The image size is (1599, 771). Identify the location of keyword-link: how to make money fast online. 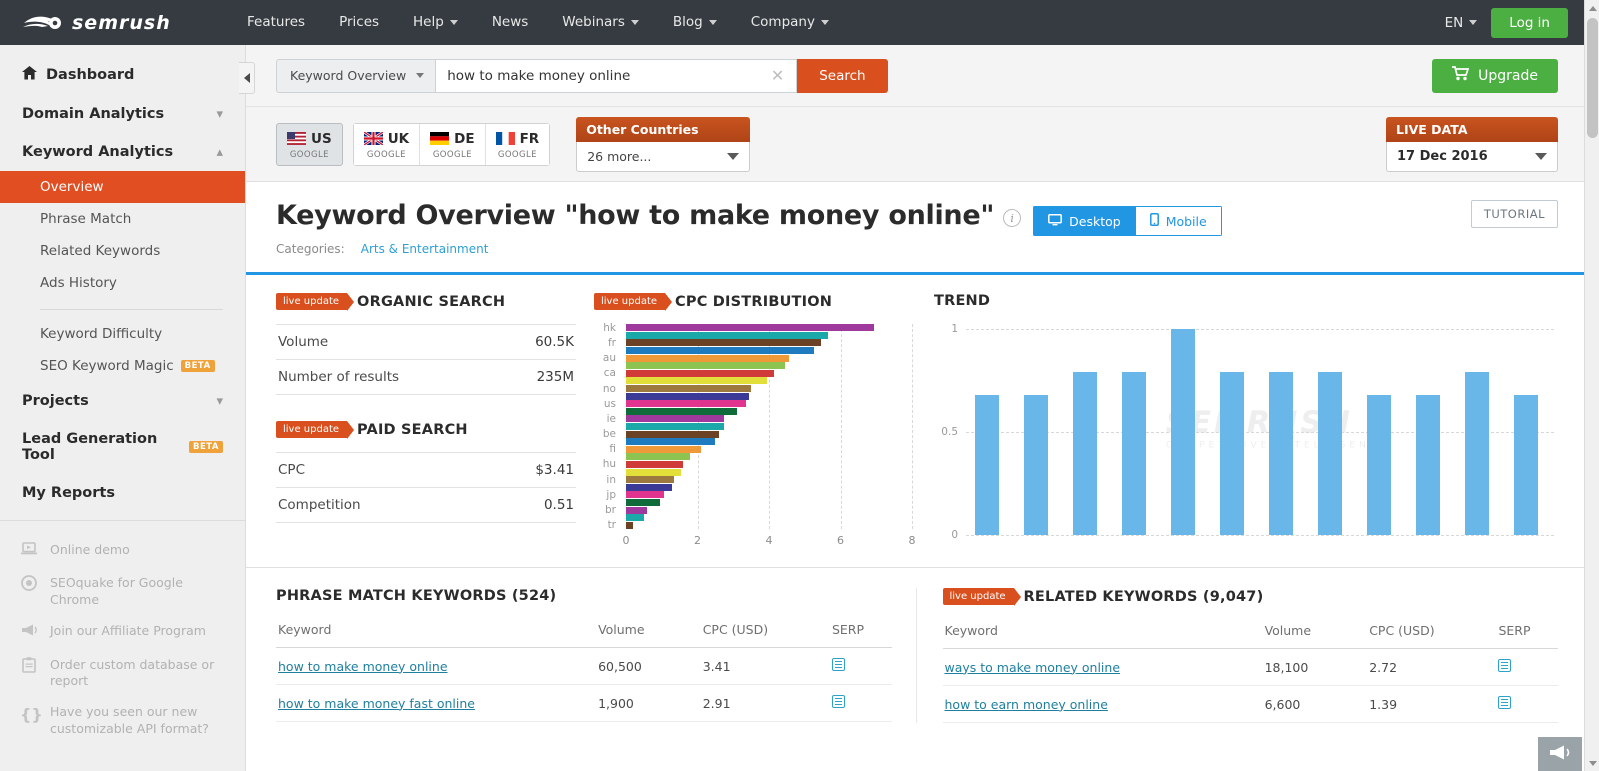
(376, 703).